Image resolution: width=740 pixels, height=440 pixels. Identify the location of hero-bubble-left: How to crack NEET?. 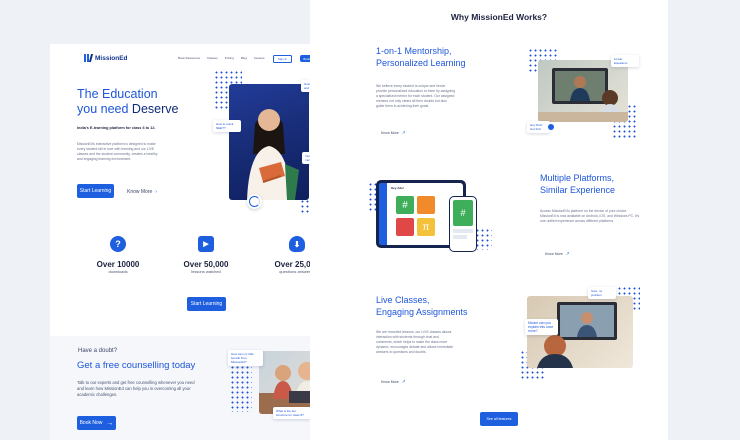
(227, 126).